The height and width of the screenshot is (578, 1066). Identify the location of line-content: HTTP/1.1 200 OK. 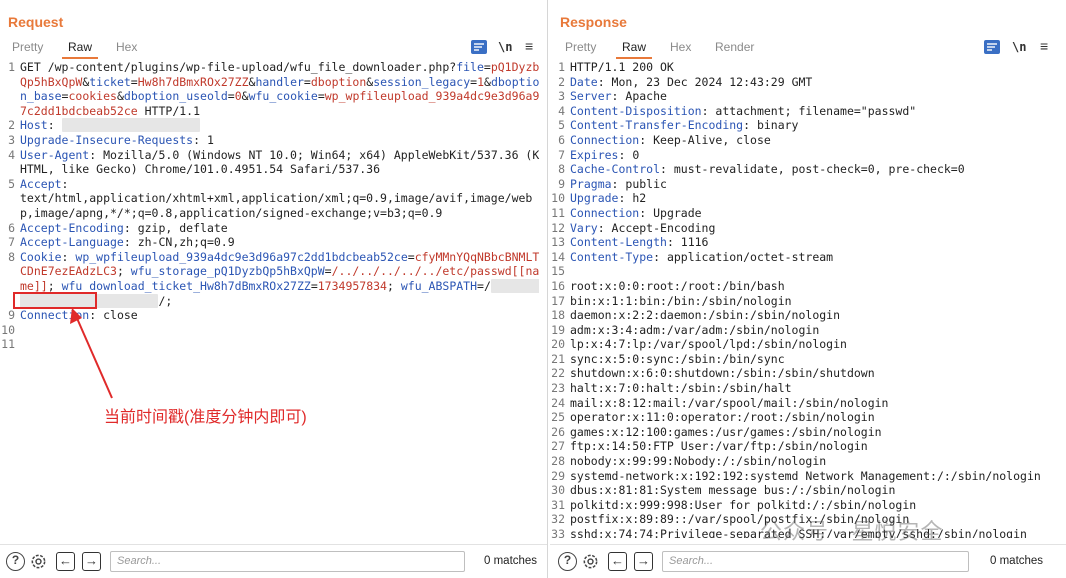
(818, 67).